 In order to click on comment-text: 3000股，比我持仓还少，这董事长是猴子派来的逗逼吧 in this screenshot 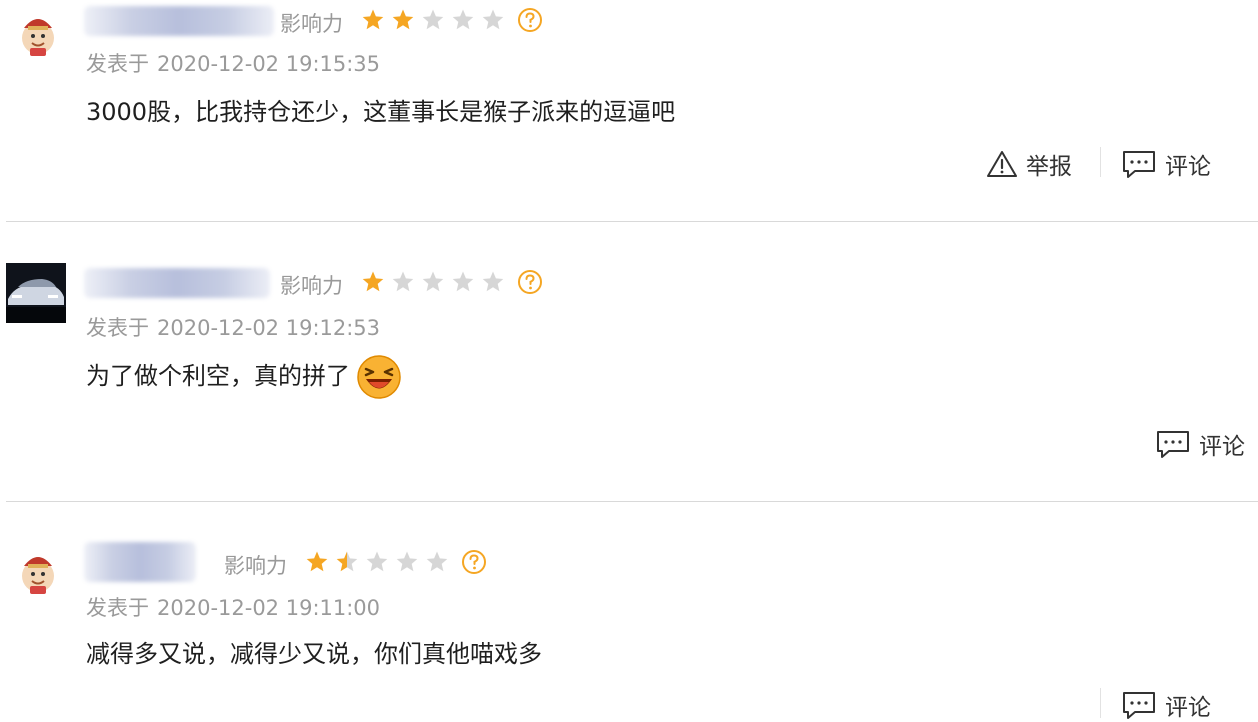, I will do `click(381, 112)`.